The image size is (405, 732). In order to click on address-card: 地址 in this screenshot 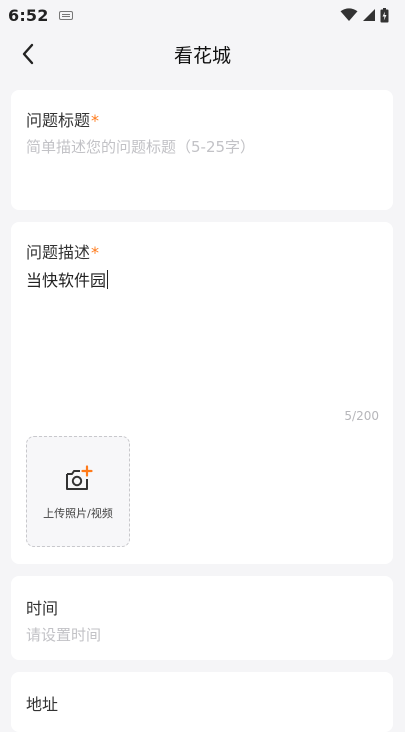, I will do `click(202, 702)`.